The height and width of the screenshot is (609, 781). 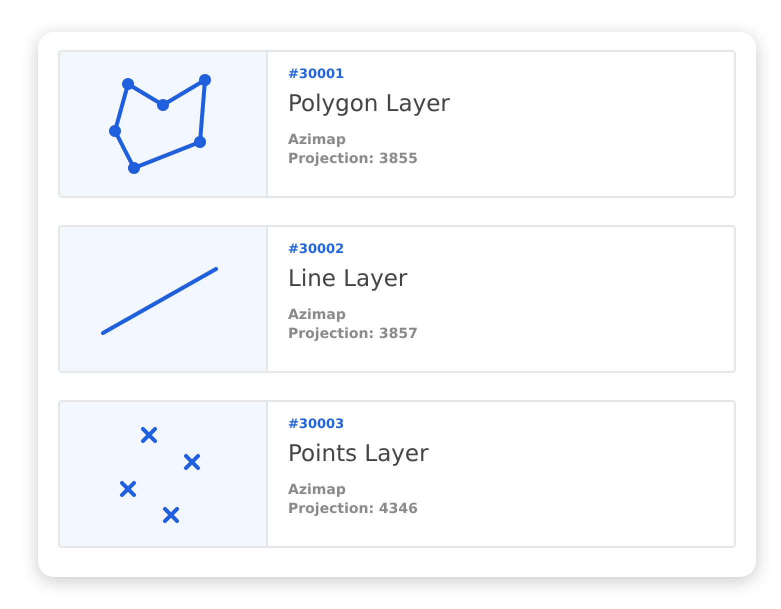 What do you see at coordinates (358, 454) in the screenshot?
I see `layer-title: Points Layer` at bounding box center [358, 454].